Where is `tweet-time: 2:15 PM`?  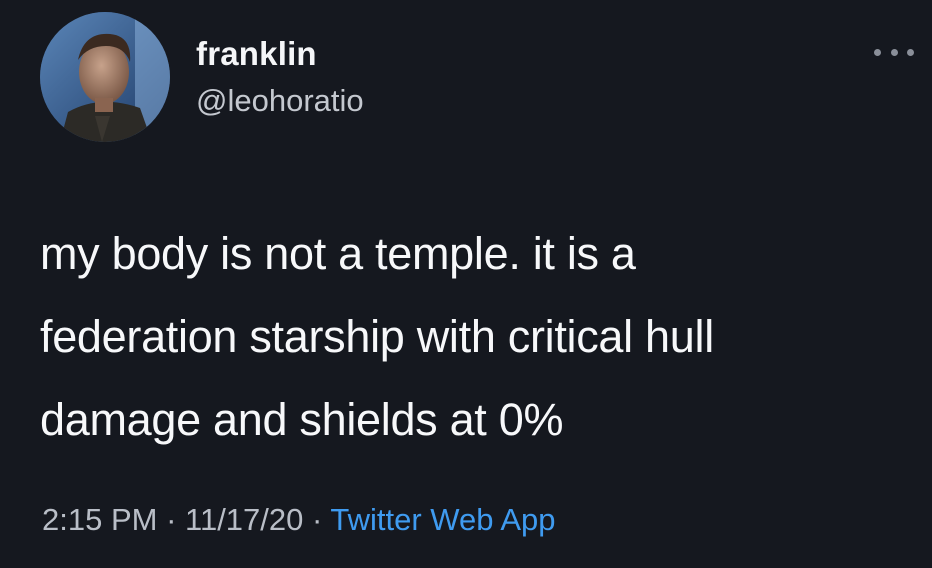
tweet-time: 2:15 PM is located at coordinates (99, 519).